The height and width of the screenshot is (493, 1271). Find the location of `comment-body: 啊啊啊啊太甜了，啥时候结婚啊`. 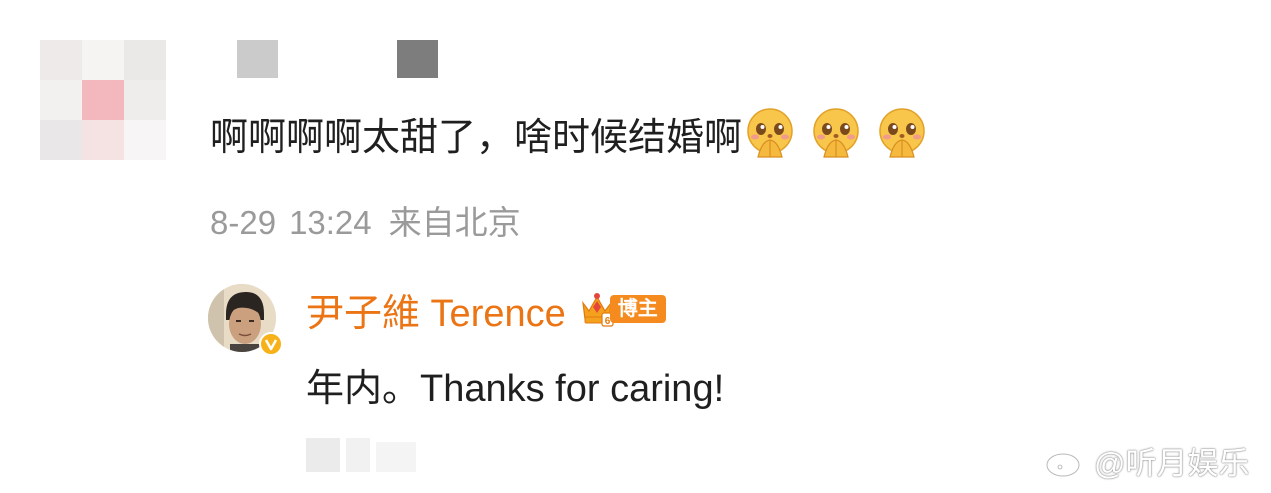

comment-body: 啊啊啊啊太甜了，啥时候结婚啊 is located at coordinates (569, 133).